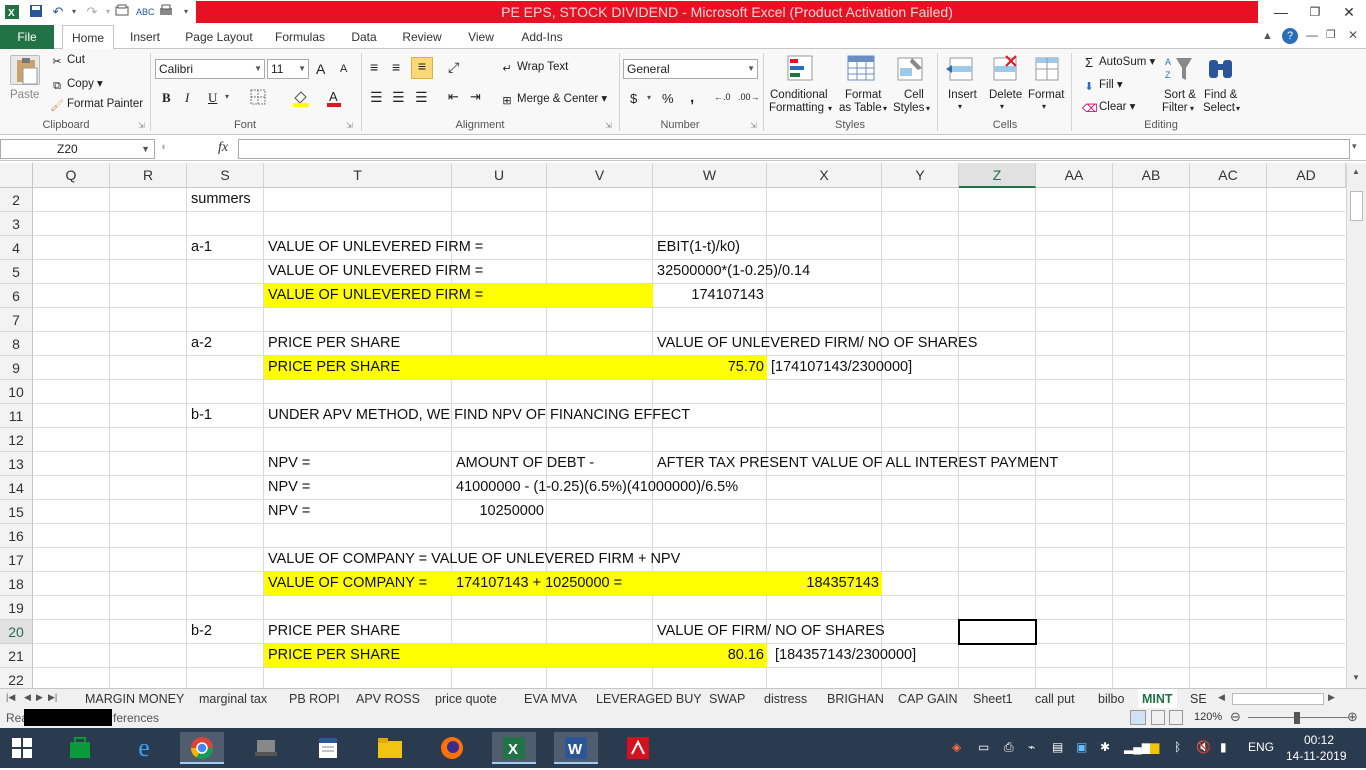 The height and width of the screenshot is (770, 1366). What do you see at coordinates (1223, 747) in the screenshot?
I see `battery-icon: ▮` at bounding box center [1223, 747].